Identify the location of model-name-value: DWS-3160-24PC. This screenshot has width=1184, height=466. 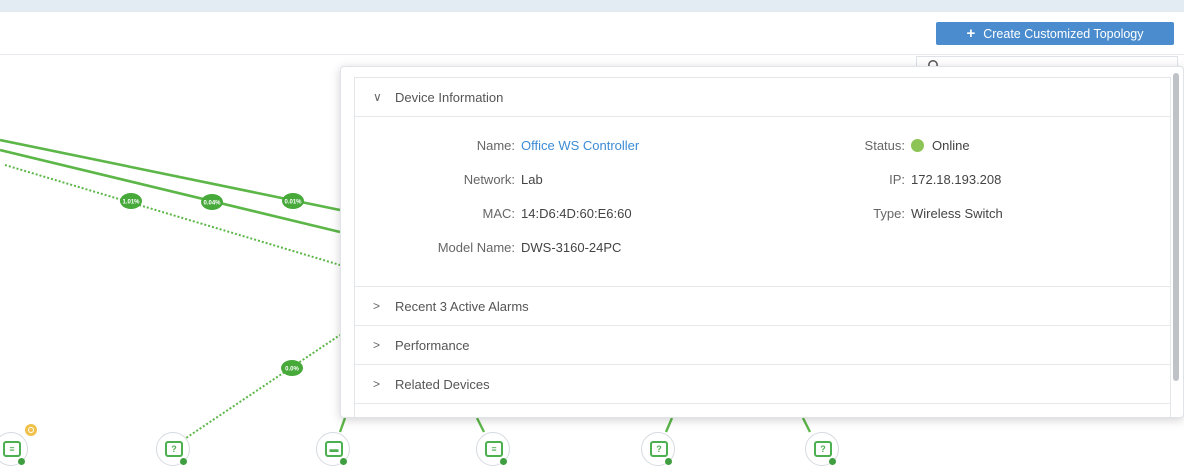
(571, 247).